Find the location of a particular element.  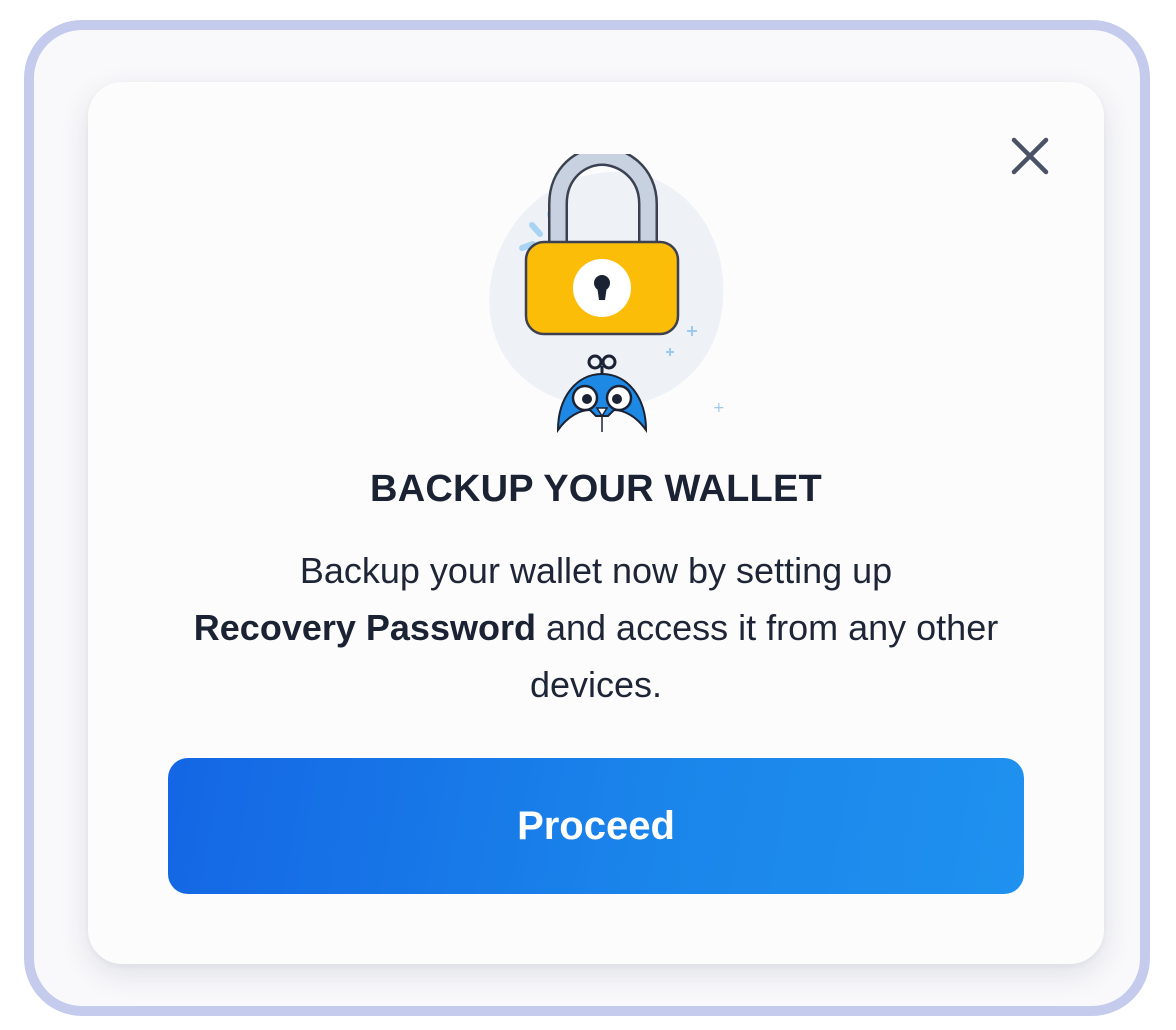

proceed-button: Proceed is located at coordinates (596, 826).